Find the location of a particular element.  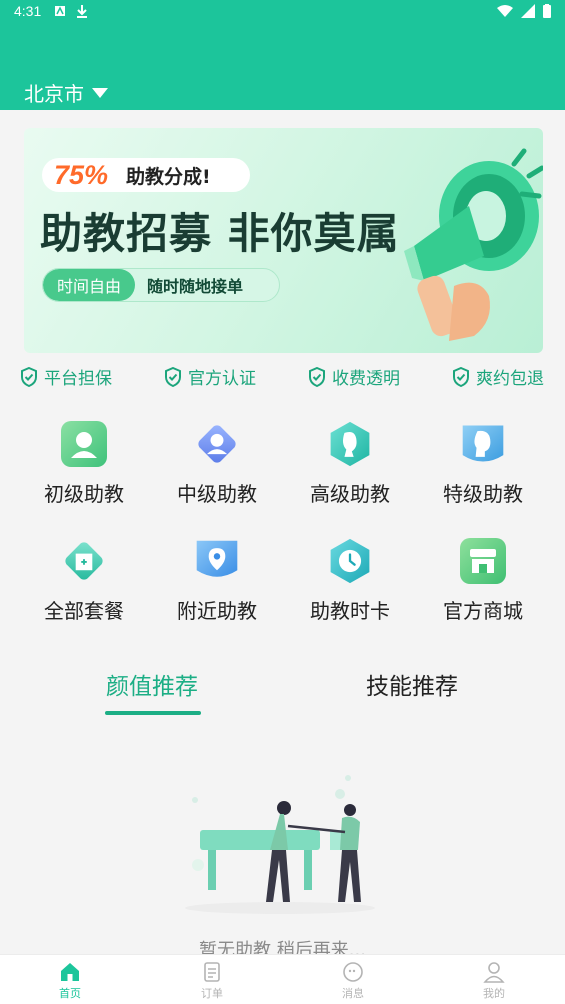

banner-tags: 时间自由 随时随地接单 is located at coordinates (161, 285).